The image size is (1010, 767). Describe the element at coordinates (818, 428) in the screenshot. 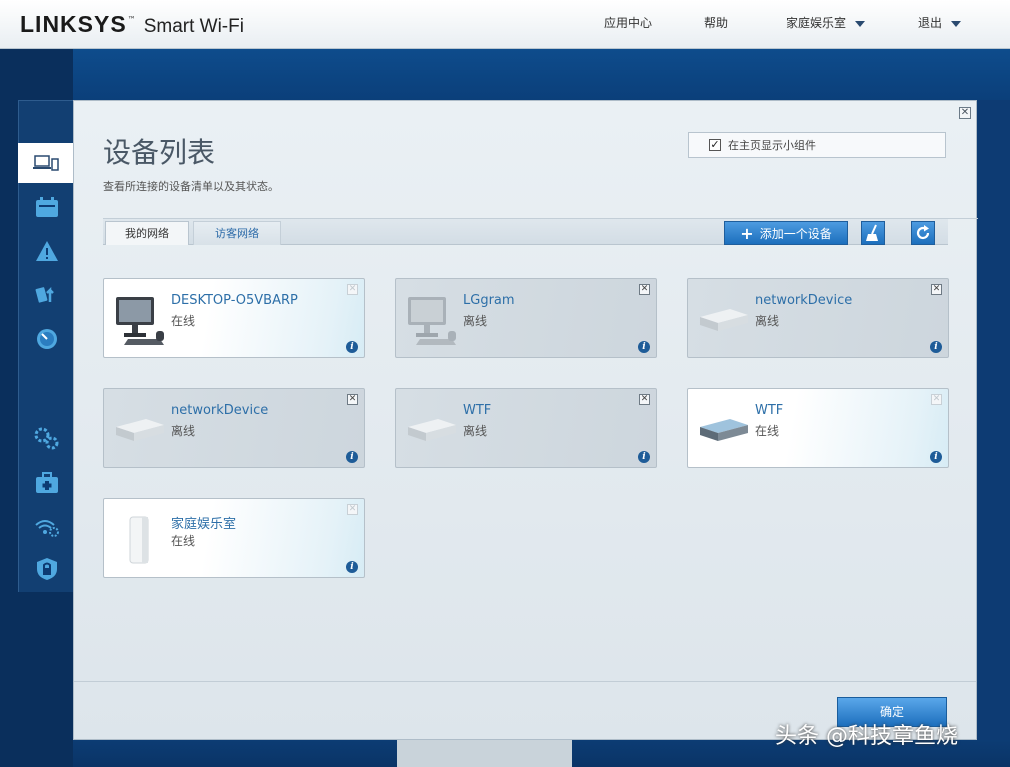

I see `device-card: WTF 在线 ✕ i` at that location.